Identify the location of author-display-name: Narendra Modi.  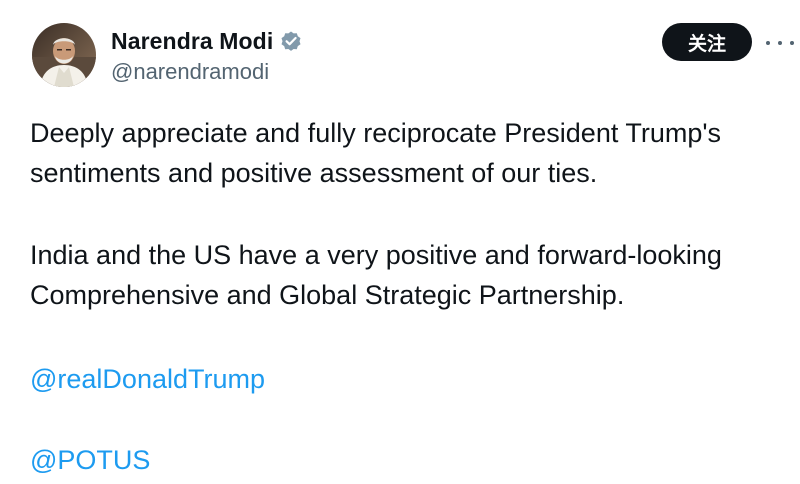
(192, 41).